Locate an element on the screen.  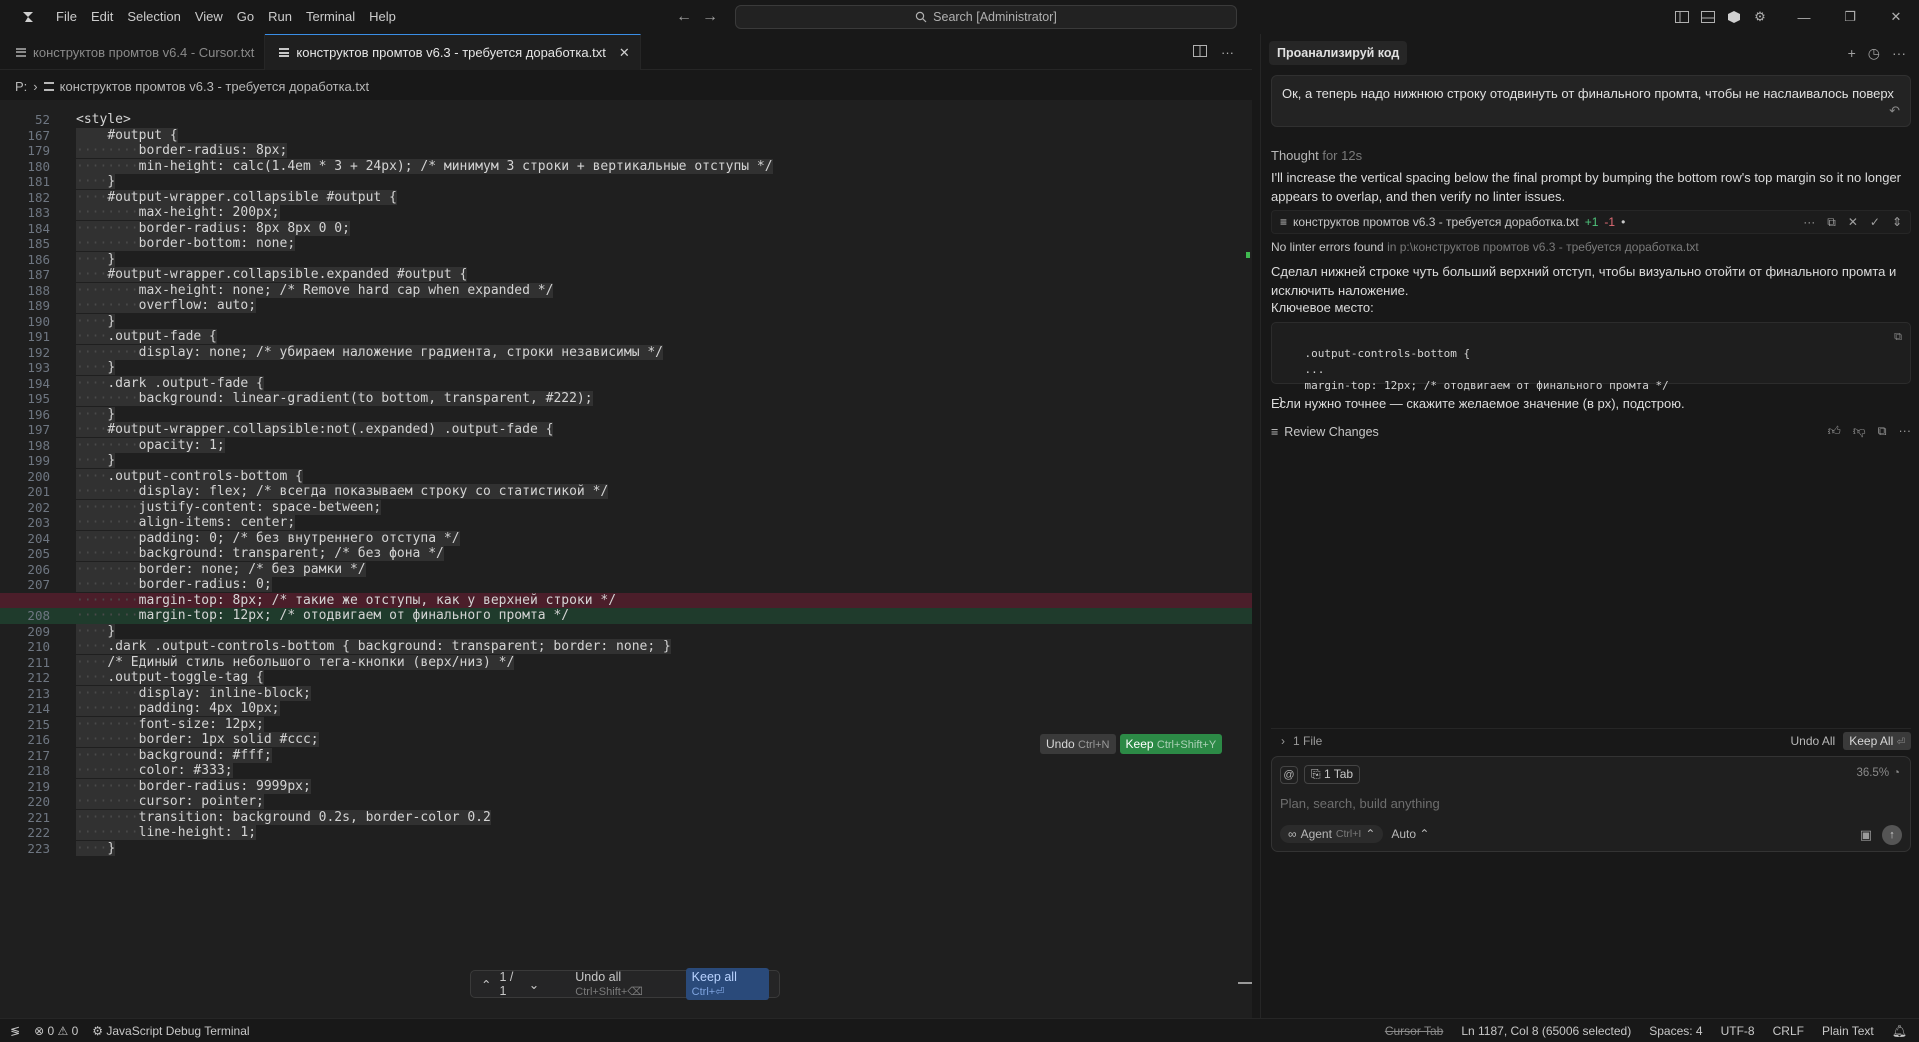
restore-button: ❐ is located at coordinates (1850, 17).